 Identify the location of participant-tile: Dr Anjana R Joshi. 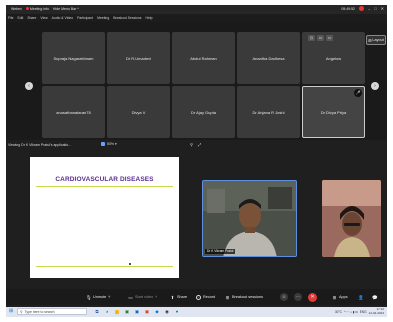
(268, 112).